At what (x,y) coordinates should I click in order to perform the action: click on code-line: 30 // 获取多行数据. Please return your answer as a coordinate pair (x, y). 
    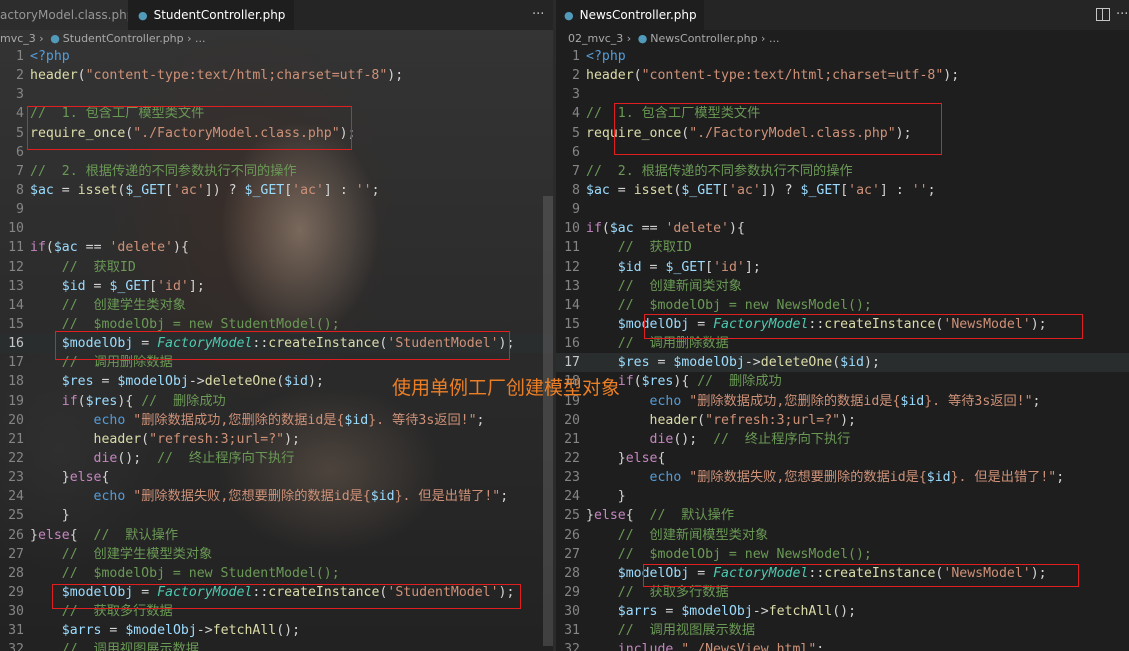
    Looking at the image, I should click on (276, 611).